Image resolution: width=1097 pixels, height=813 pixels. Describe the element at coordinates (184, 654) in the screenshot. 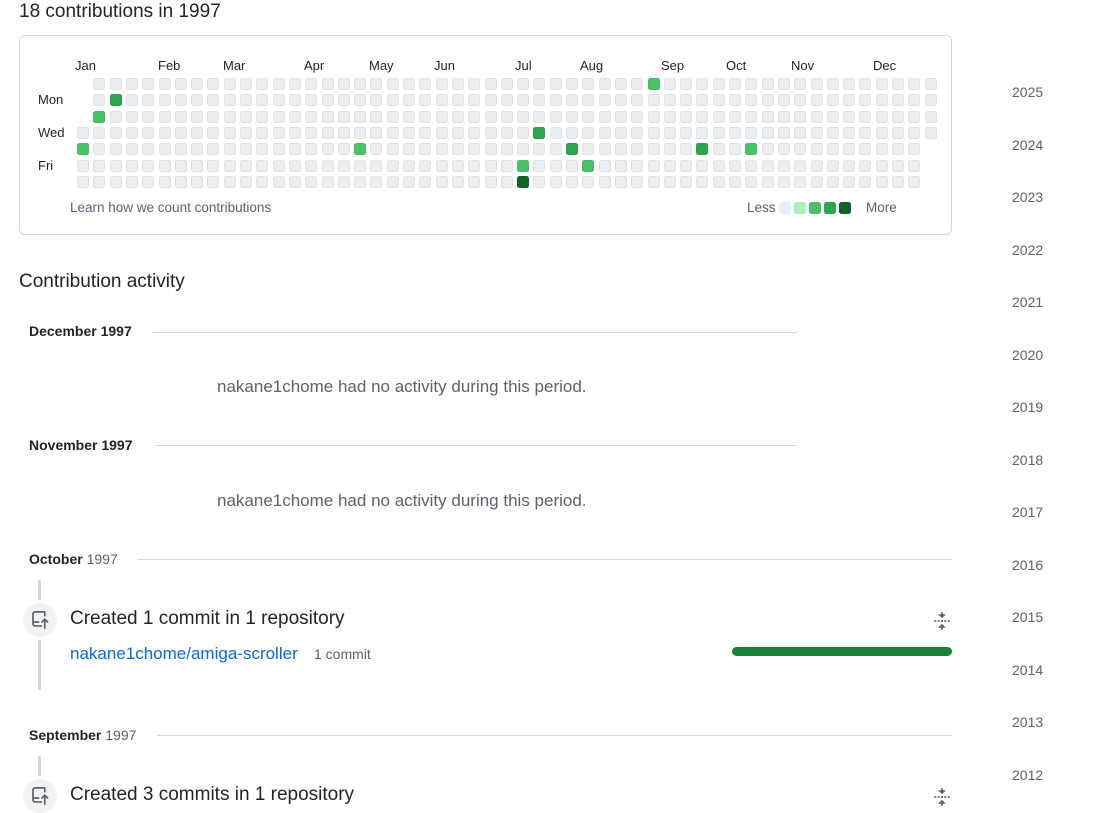

I see `repo-link: nakane1chome/amiga-scroller` at that location.